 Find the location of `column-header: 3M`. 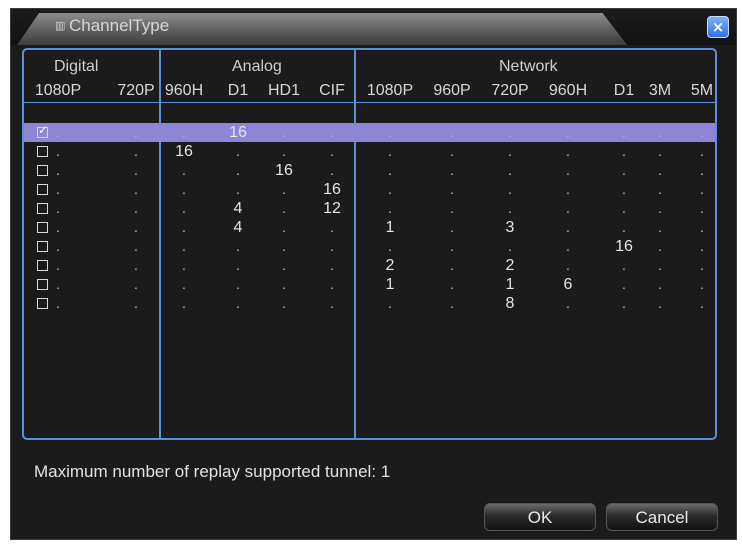

column-header: 3M is located at coordinates (660, 90).